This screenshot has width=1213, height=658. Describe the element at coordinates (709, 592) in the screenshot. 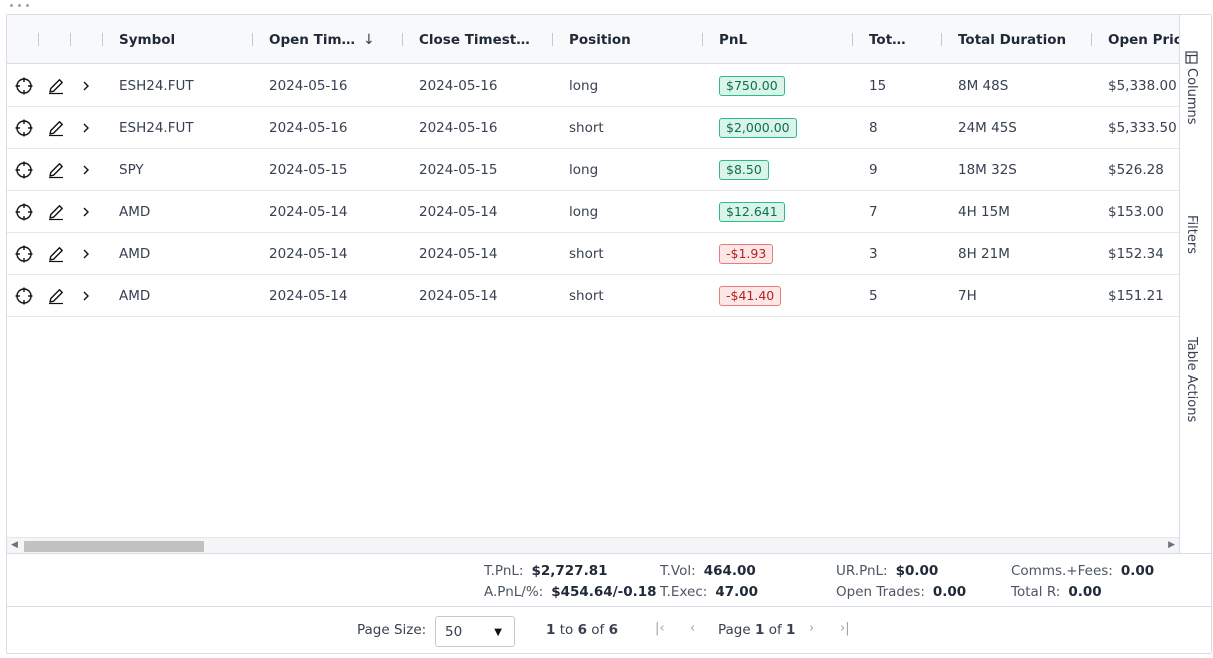

I see `stat-total-executions: T.Exec: 47.00` at that location.